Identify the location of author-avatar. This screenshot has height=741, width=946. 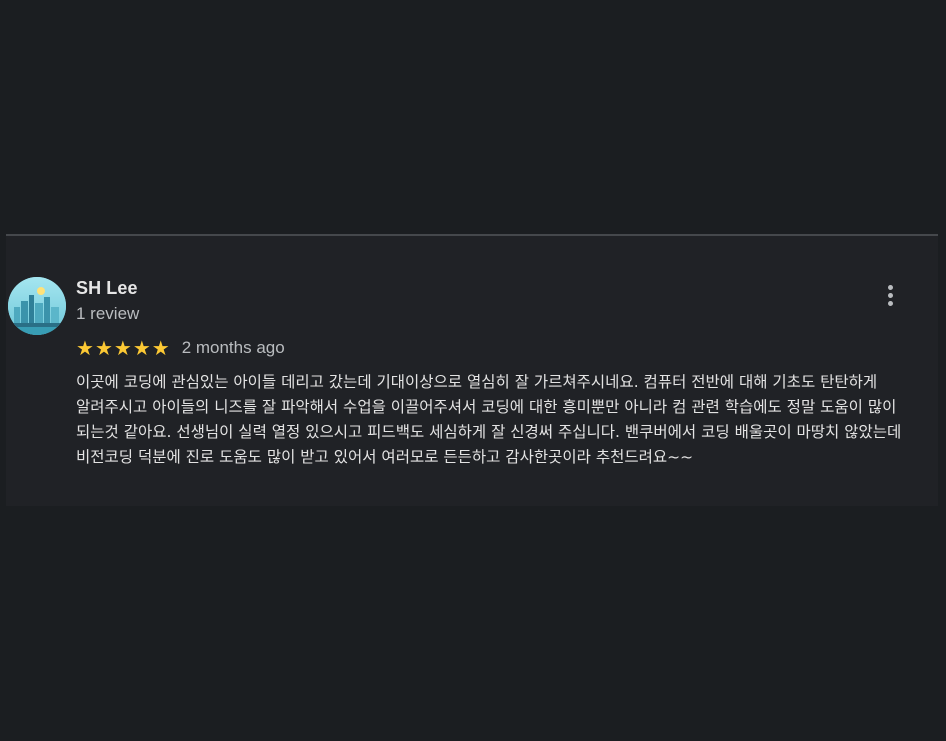
(37, 306).